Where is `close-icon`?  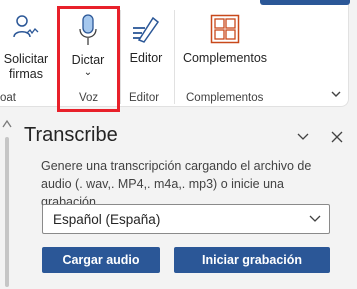 close-icon is located at coordinates (337, 137).